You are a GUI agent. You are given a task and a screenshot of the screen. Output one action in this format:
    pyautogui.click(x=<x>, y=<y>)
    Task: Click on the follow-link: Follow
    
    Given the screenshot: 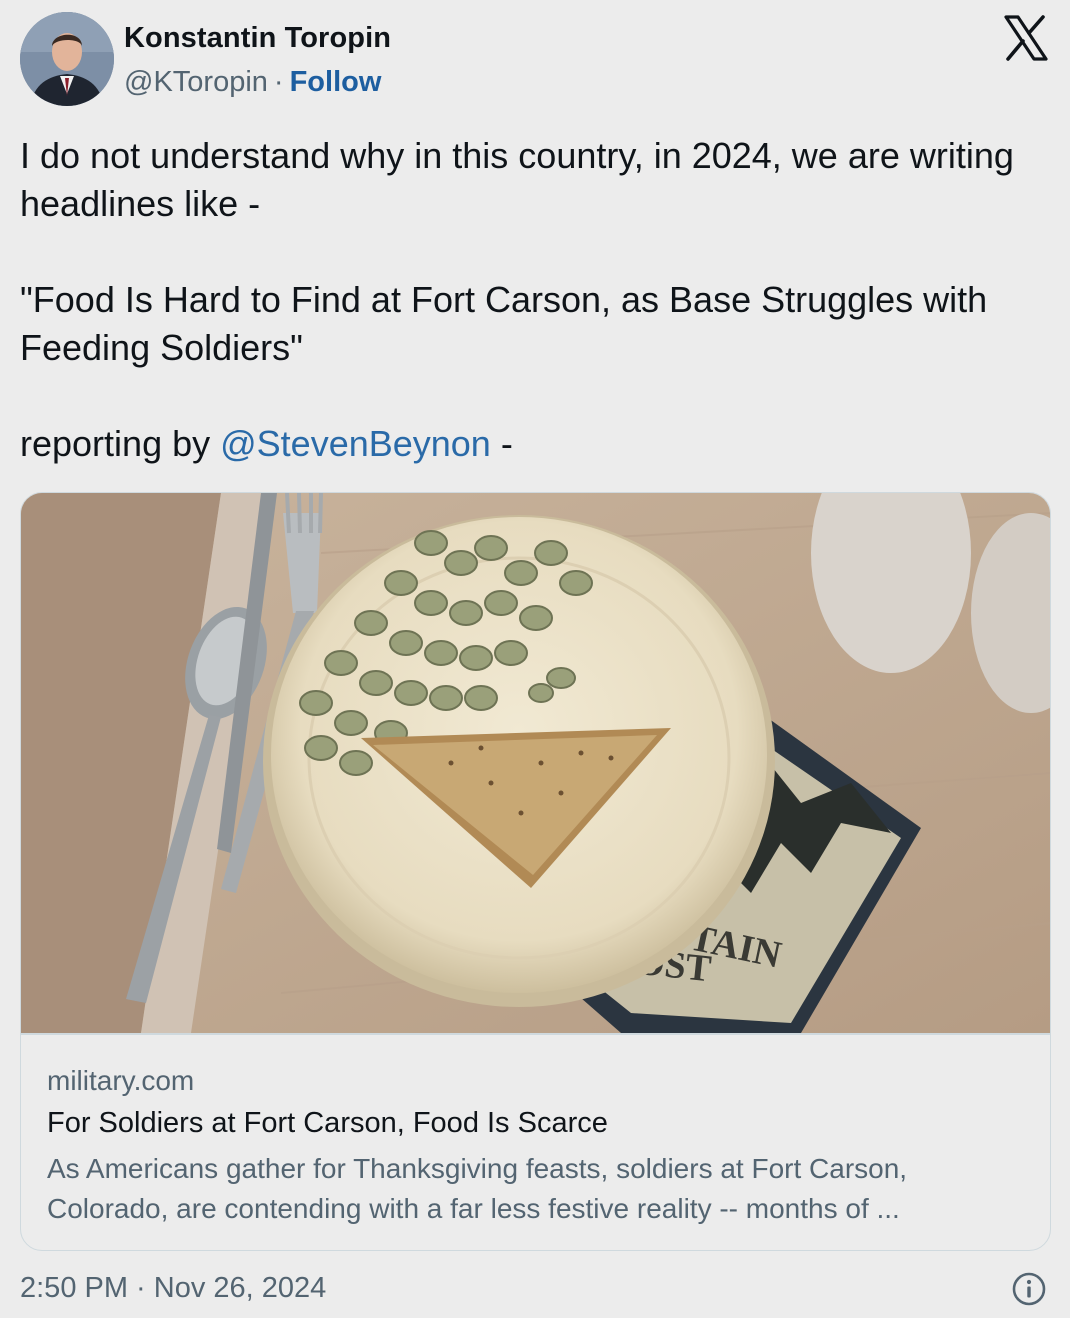 What is the action you would take?
    pyautogui.click(x=336, y=82)
    